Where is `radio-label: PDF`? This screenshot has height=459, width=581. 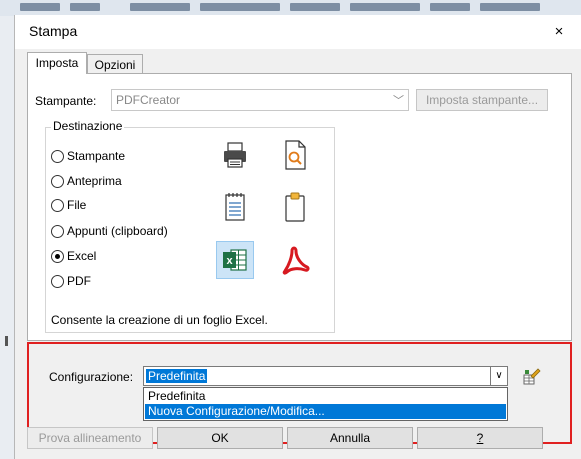
radio-label: PDF is located at coordinates (79, 281).